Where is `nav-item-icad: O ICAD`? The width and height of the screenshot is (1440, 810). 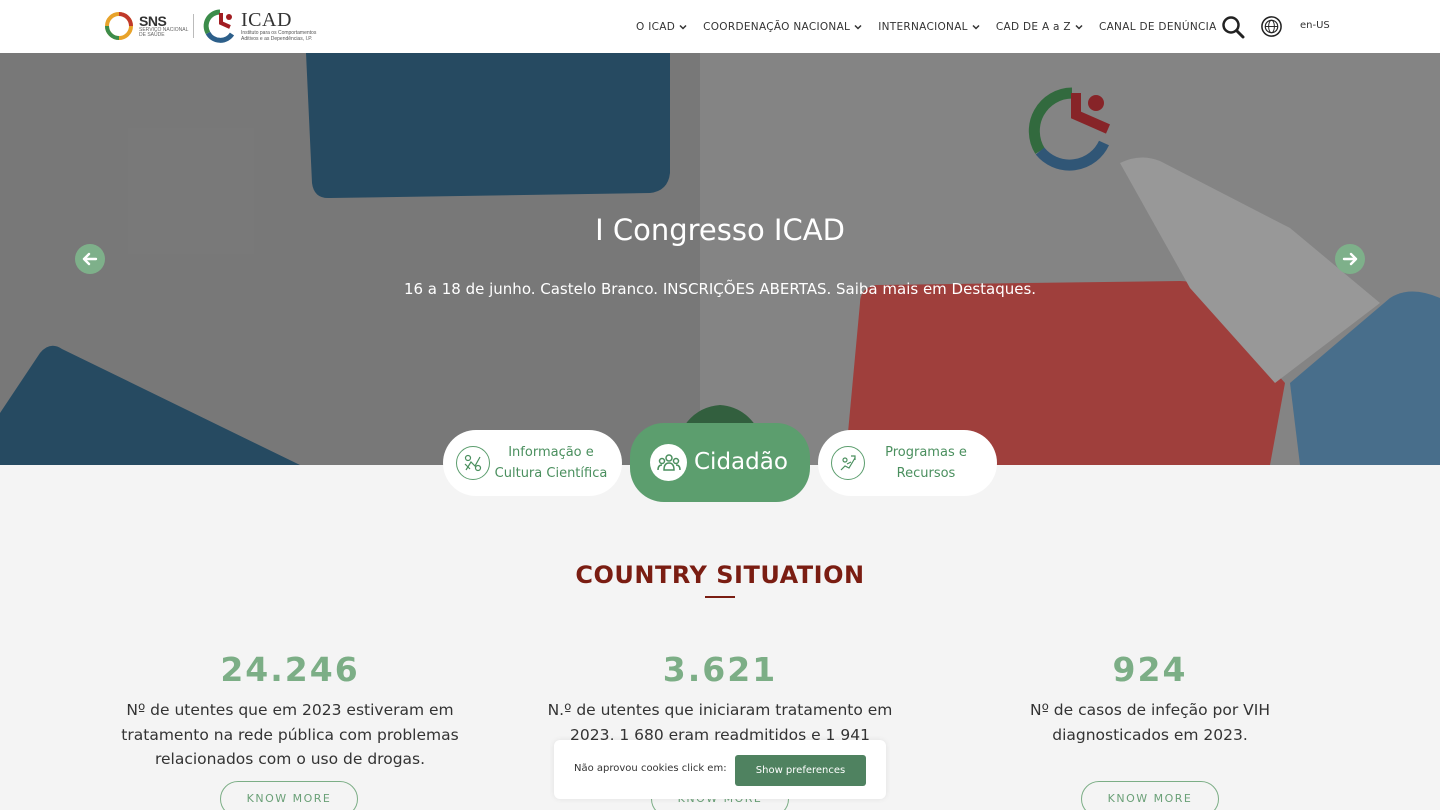 nav-item-icad: O ICAD is located at coordinates (662, 27).